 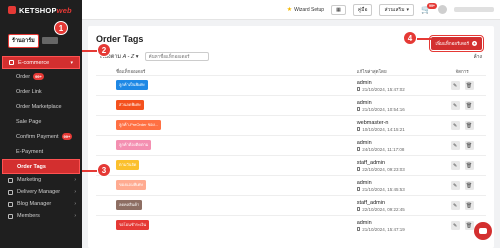 What do you see at coordinates (38, 76) in the screenshot?
I see `order-count-badge: 99+` at bounding box center [38, 76].